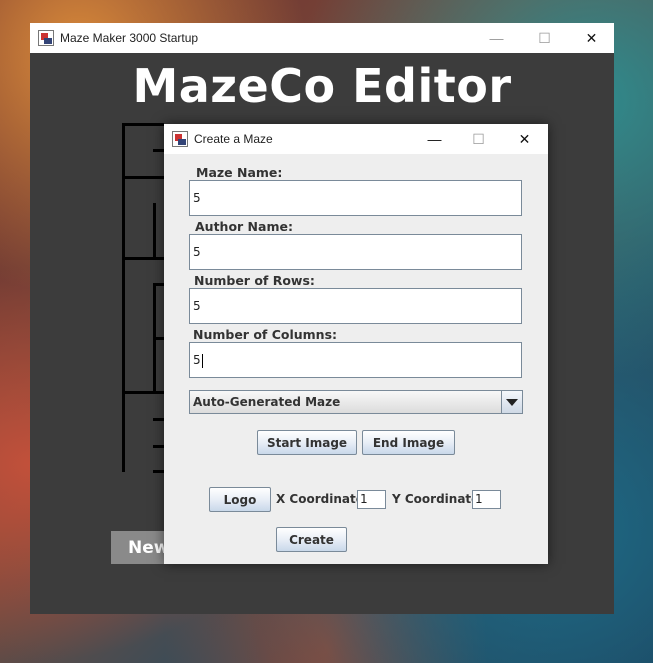 Image resolution: width=653 pixels, height=663 pixels. Describe the element at coordinates (311, 539) in the screenshot. I see `create-button: Create` at that location.